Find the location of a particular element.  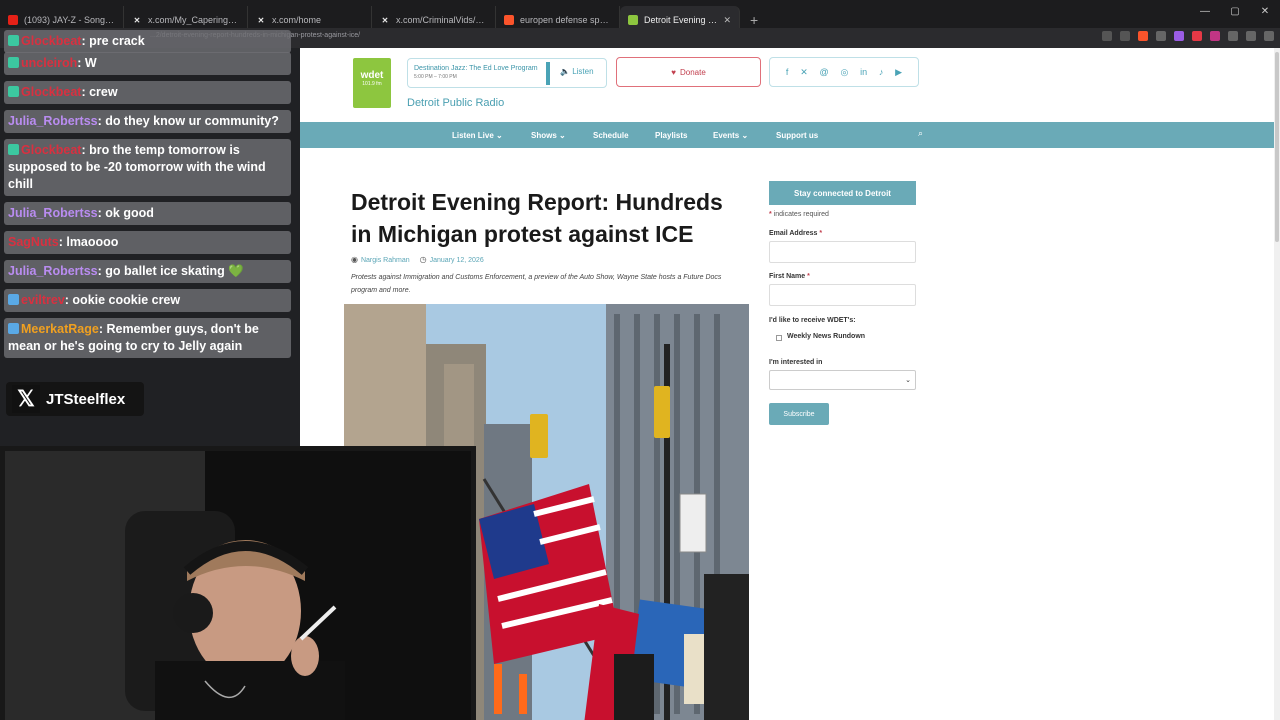

share-icon is located at coordinates (1125, 36).